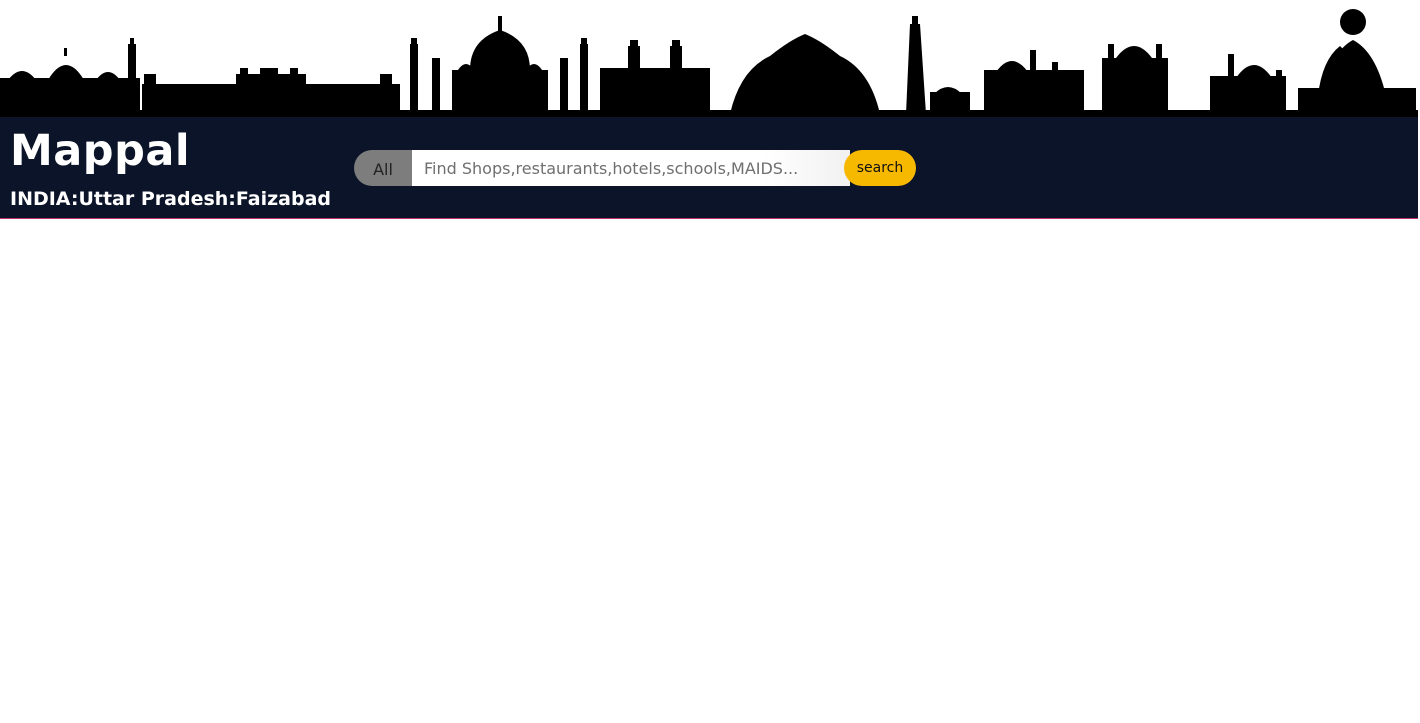 This screenshot has width=1420, height=723. Describe the element at coordinates (383, 168) in the screenshot. I see `search-scope-dropdown: All` at that location.